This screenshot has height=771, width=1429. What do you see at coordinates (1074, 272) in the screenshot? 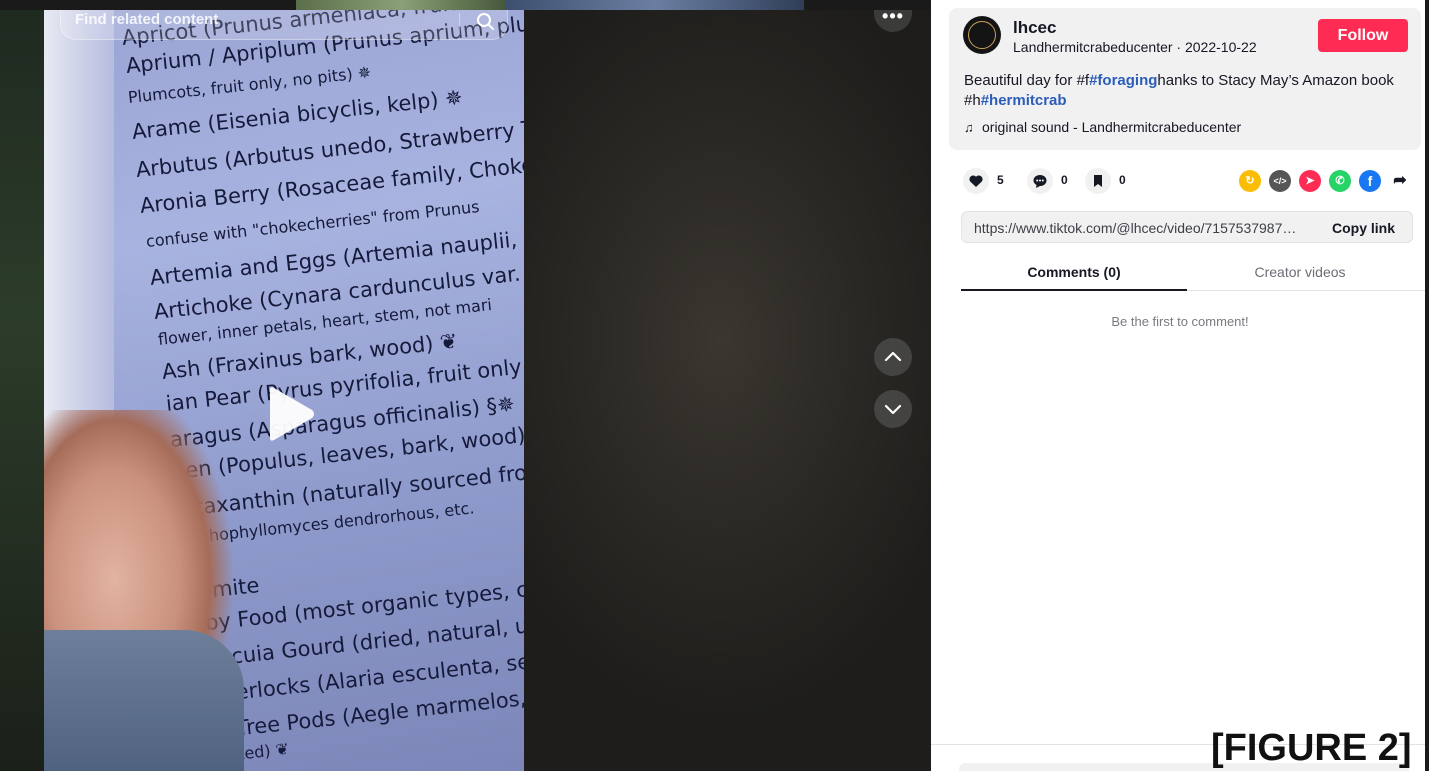
I see `tab-comments: Comments (0)` at bounding box center [1074, 272].